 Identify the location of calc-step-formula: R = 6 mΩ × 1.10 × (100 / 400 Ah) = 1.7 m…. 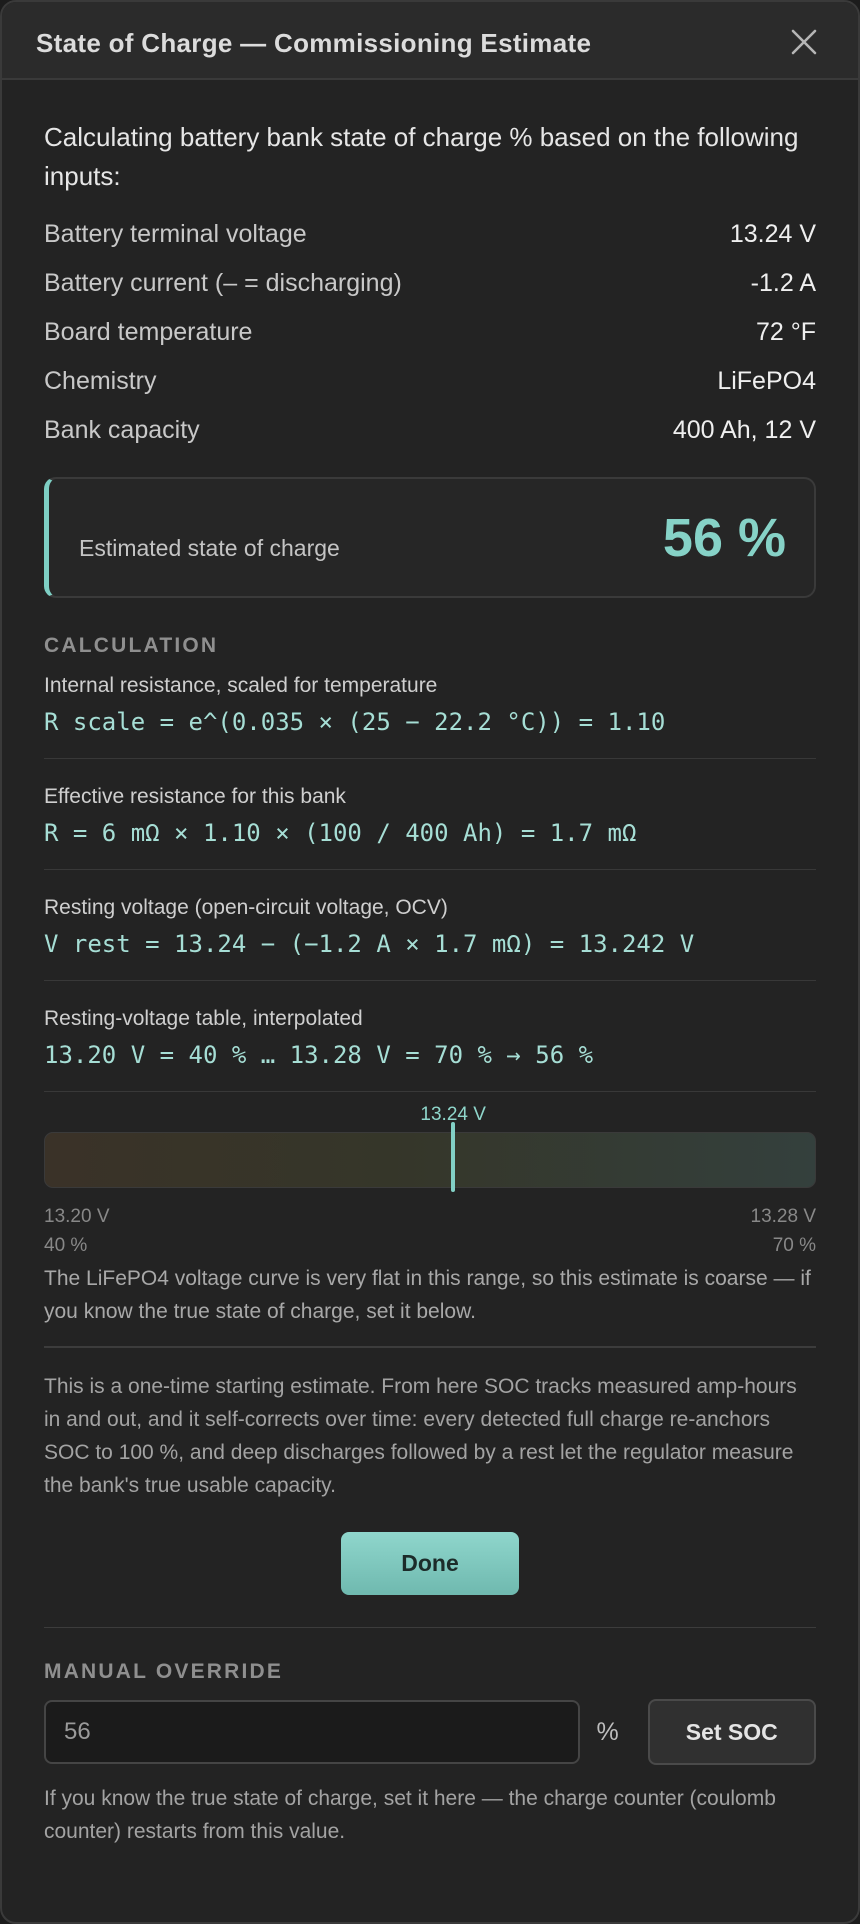
(340, 833).